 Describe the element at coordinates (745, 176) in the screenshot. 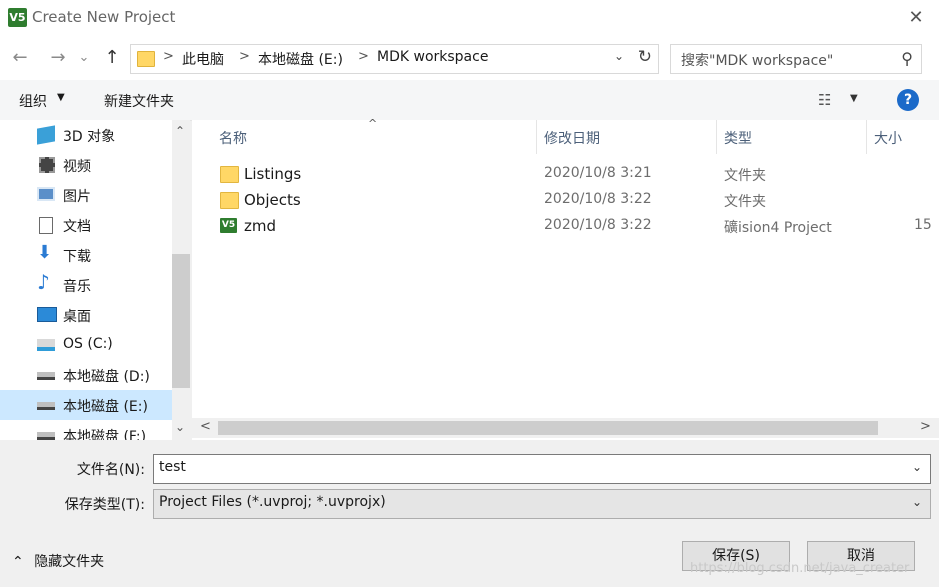

I see `file-type: 文件夹` at that location.